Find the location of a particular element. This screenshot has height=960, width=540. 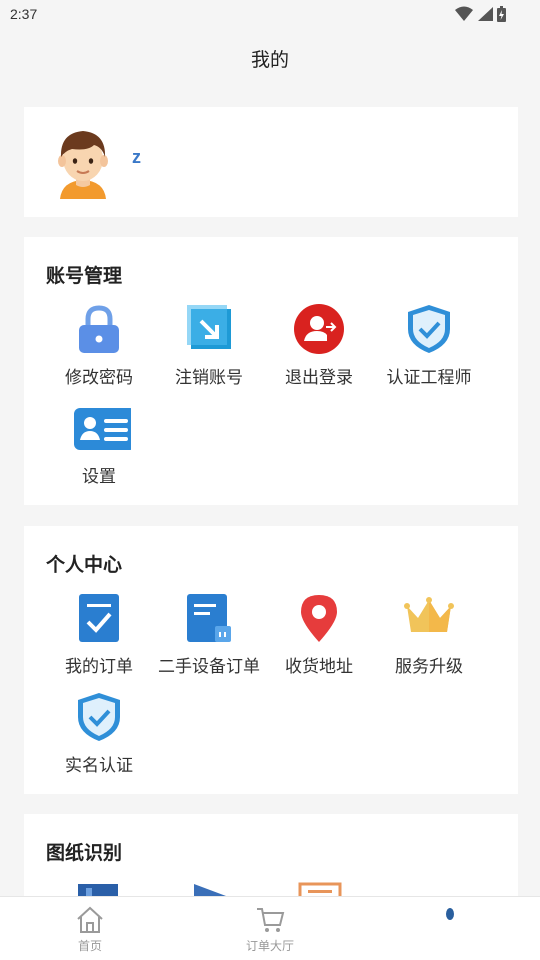

certify-engineer-label: 认证工程师 is located at coordinates (429, 378).